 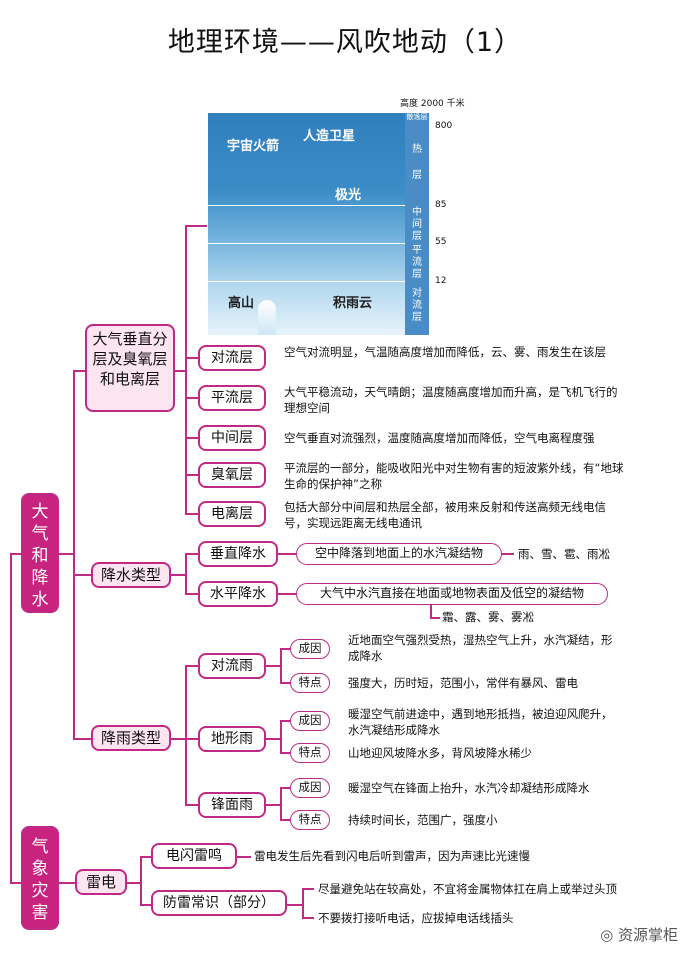 I want to click on horizontal-precip-examples: 霜、露、雾、雾凇, so click(x=488, y=617).